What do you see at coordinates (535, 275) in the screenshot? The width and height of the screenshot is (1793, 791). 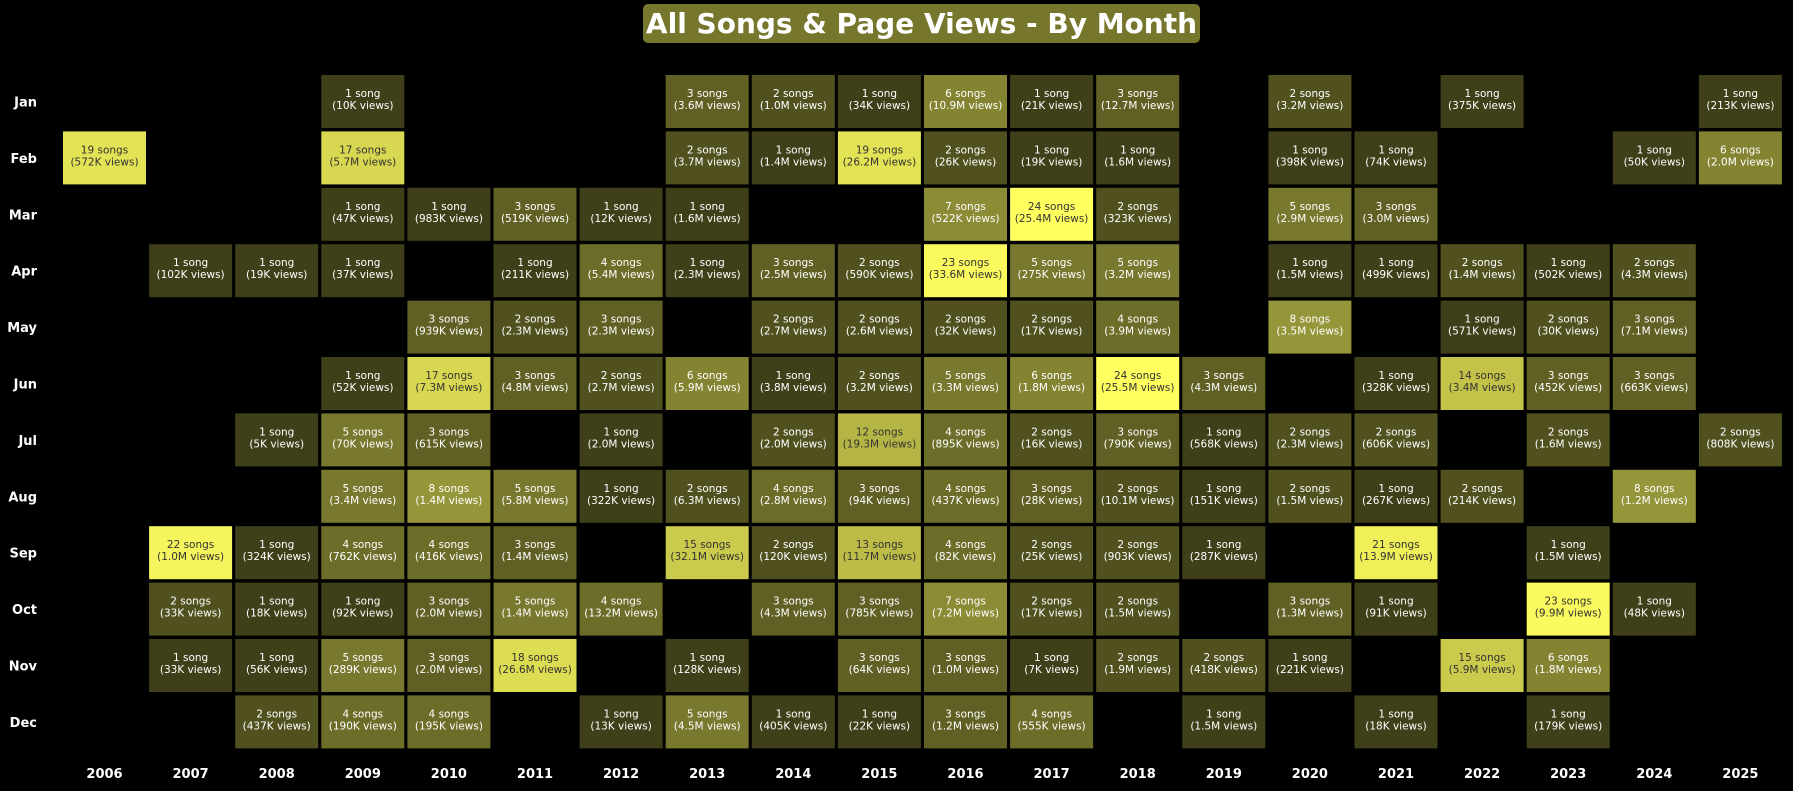 I see `cell-views-label: (211K views)` at bounding box center [535, 275].